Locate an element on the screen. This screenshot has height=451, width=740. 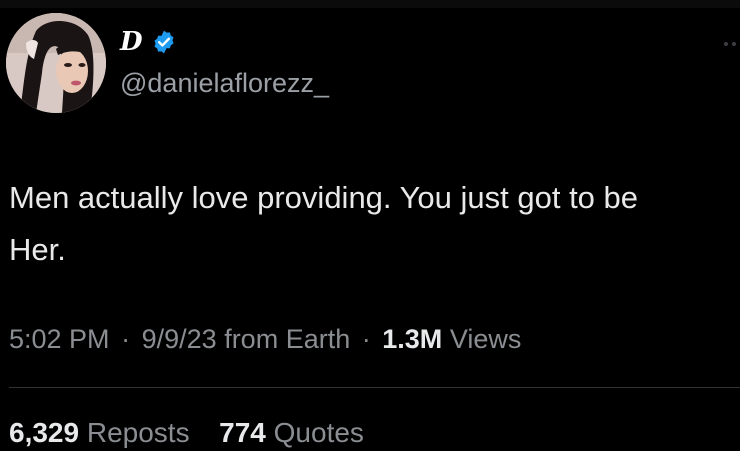
avatar is located at coordinates (56, 63).